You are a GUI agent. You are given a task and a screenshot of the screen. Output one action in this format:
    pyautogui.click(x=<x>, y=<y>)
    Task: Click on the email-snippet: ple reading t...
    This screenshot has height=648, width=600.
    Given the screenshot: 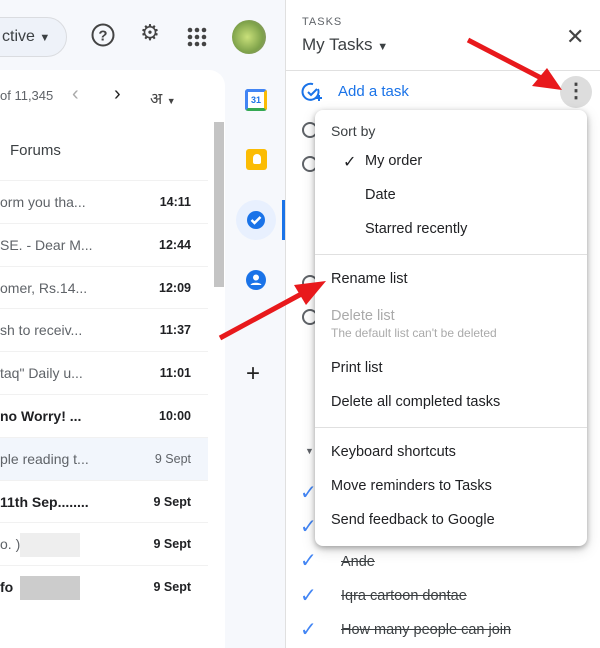 What is the action you would take?
    pyautogui.click(x=44, y=458)
    